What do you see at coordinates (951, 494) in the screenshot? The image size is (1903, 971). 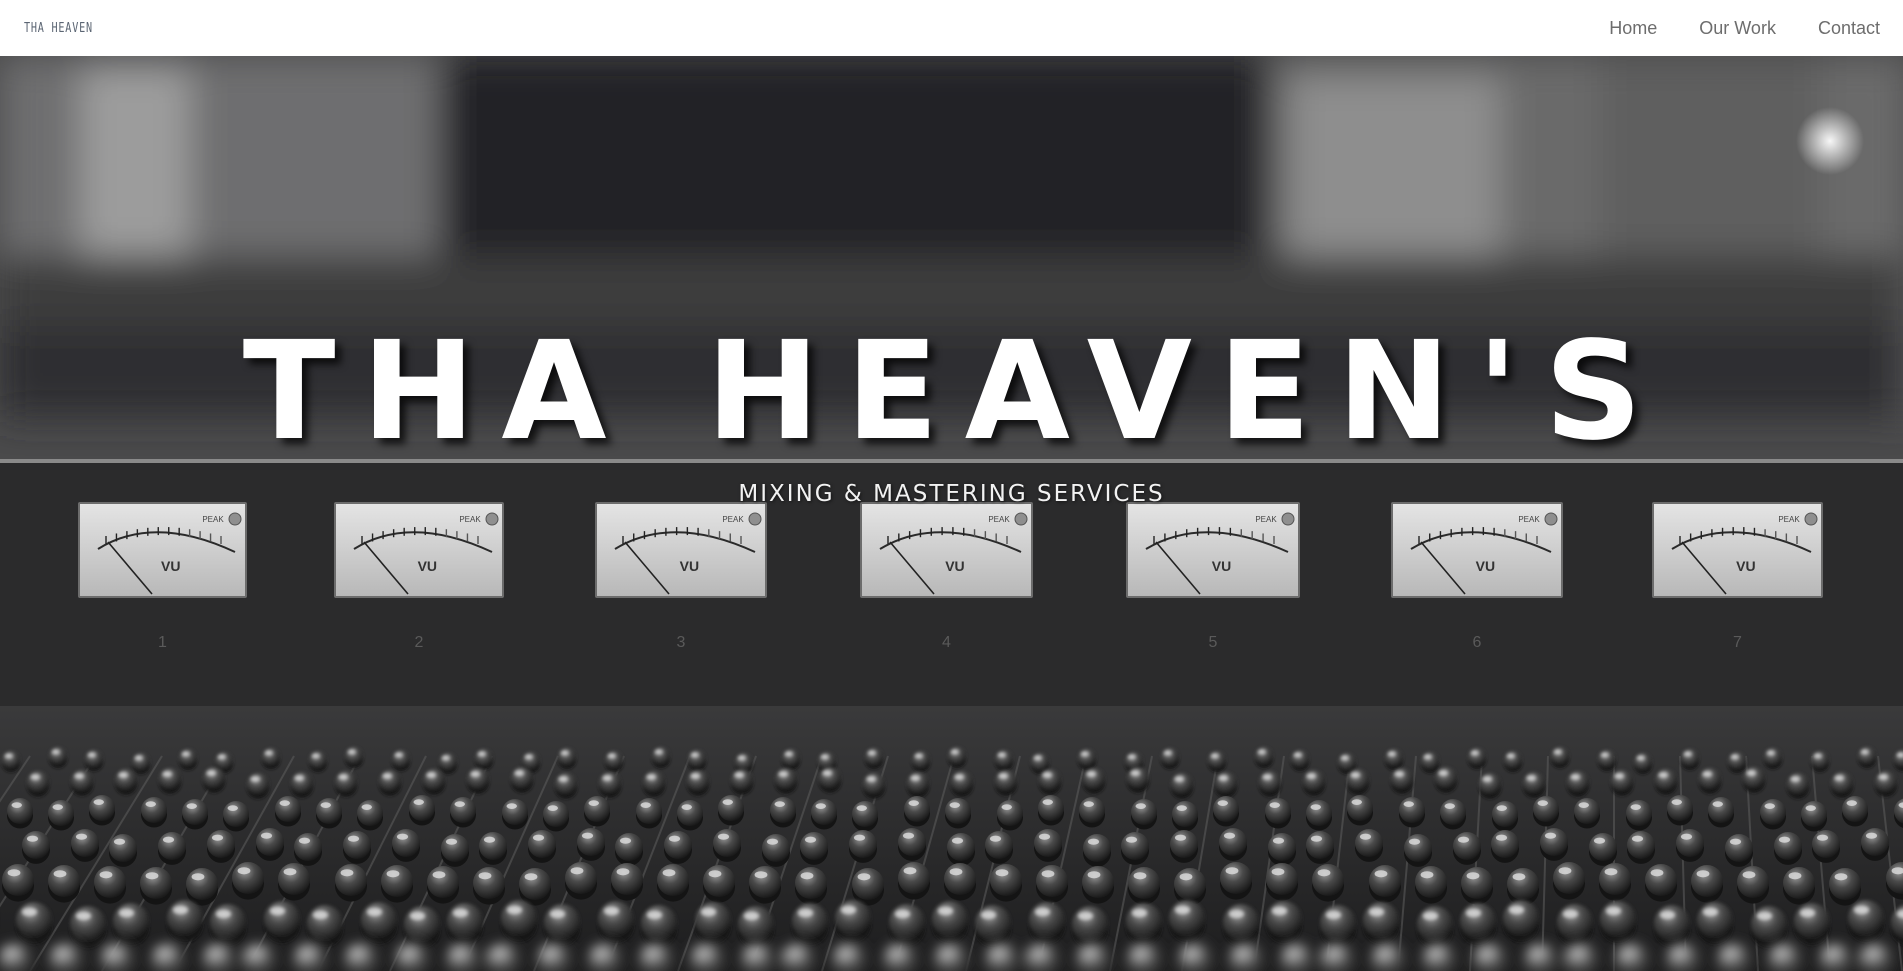 I see `hero-subtitle: MIXING & MASTERING SERVICES` at bounding box center [951, 494].